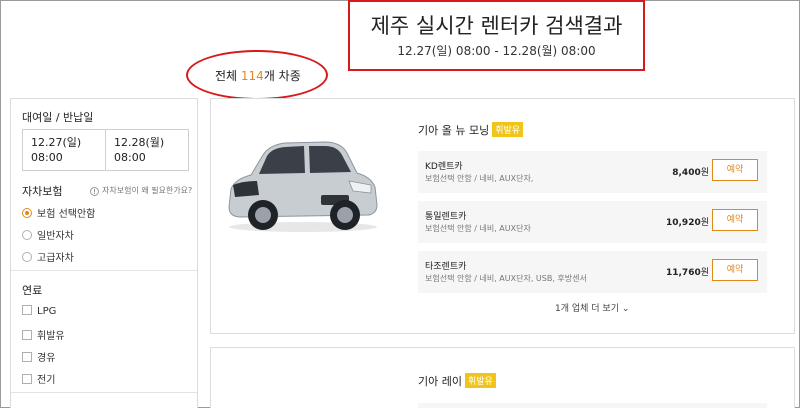 This screenshot has height=408, width=800. What do you see at coordinates (51, 336) in the screenshot?
I see `fuel-option-label: 휘발유` at bounding box center [51, 336].